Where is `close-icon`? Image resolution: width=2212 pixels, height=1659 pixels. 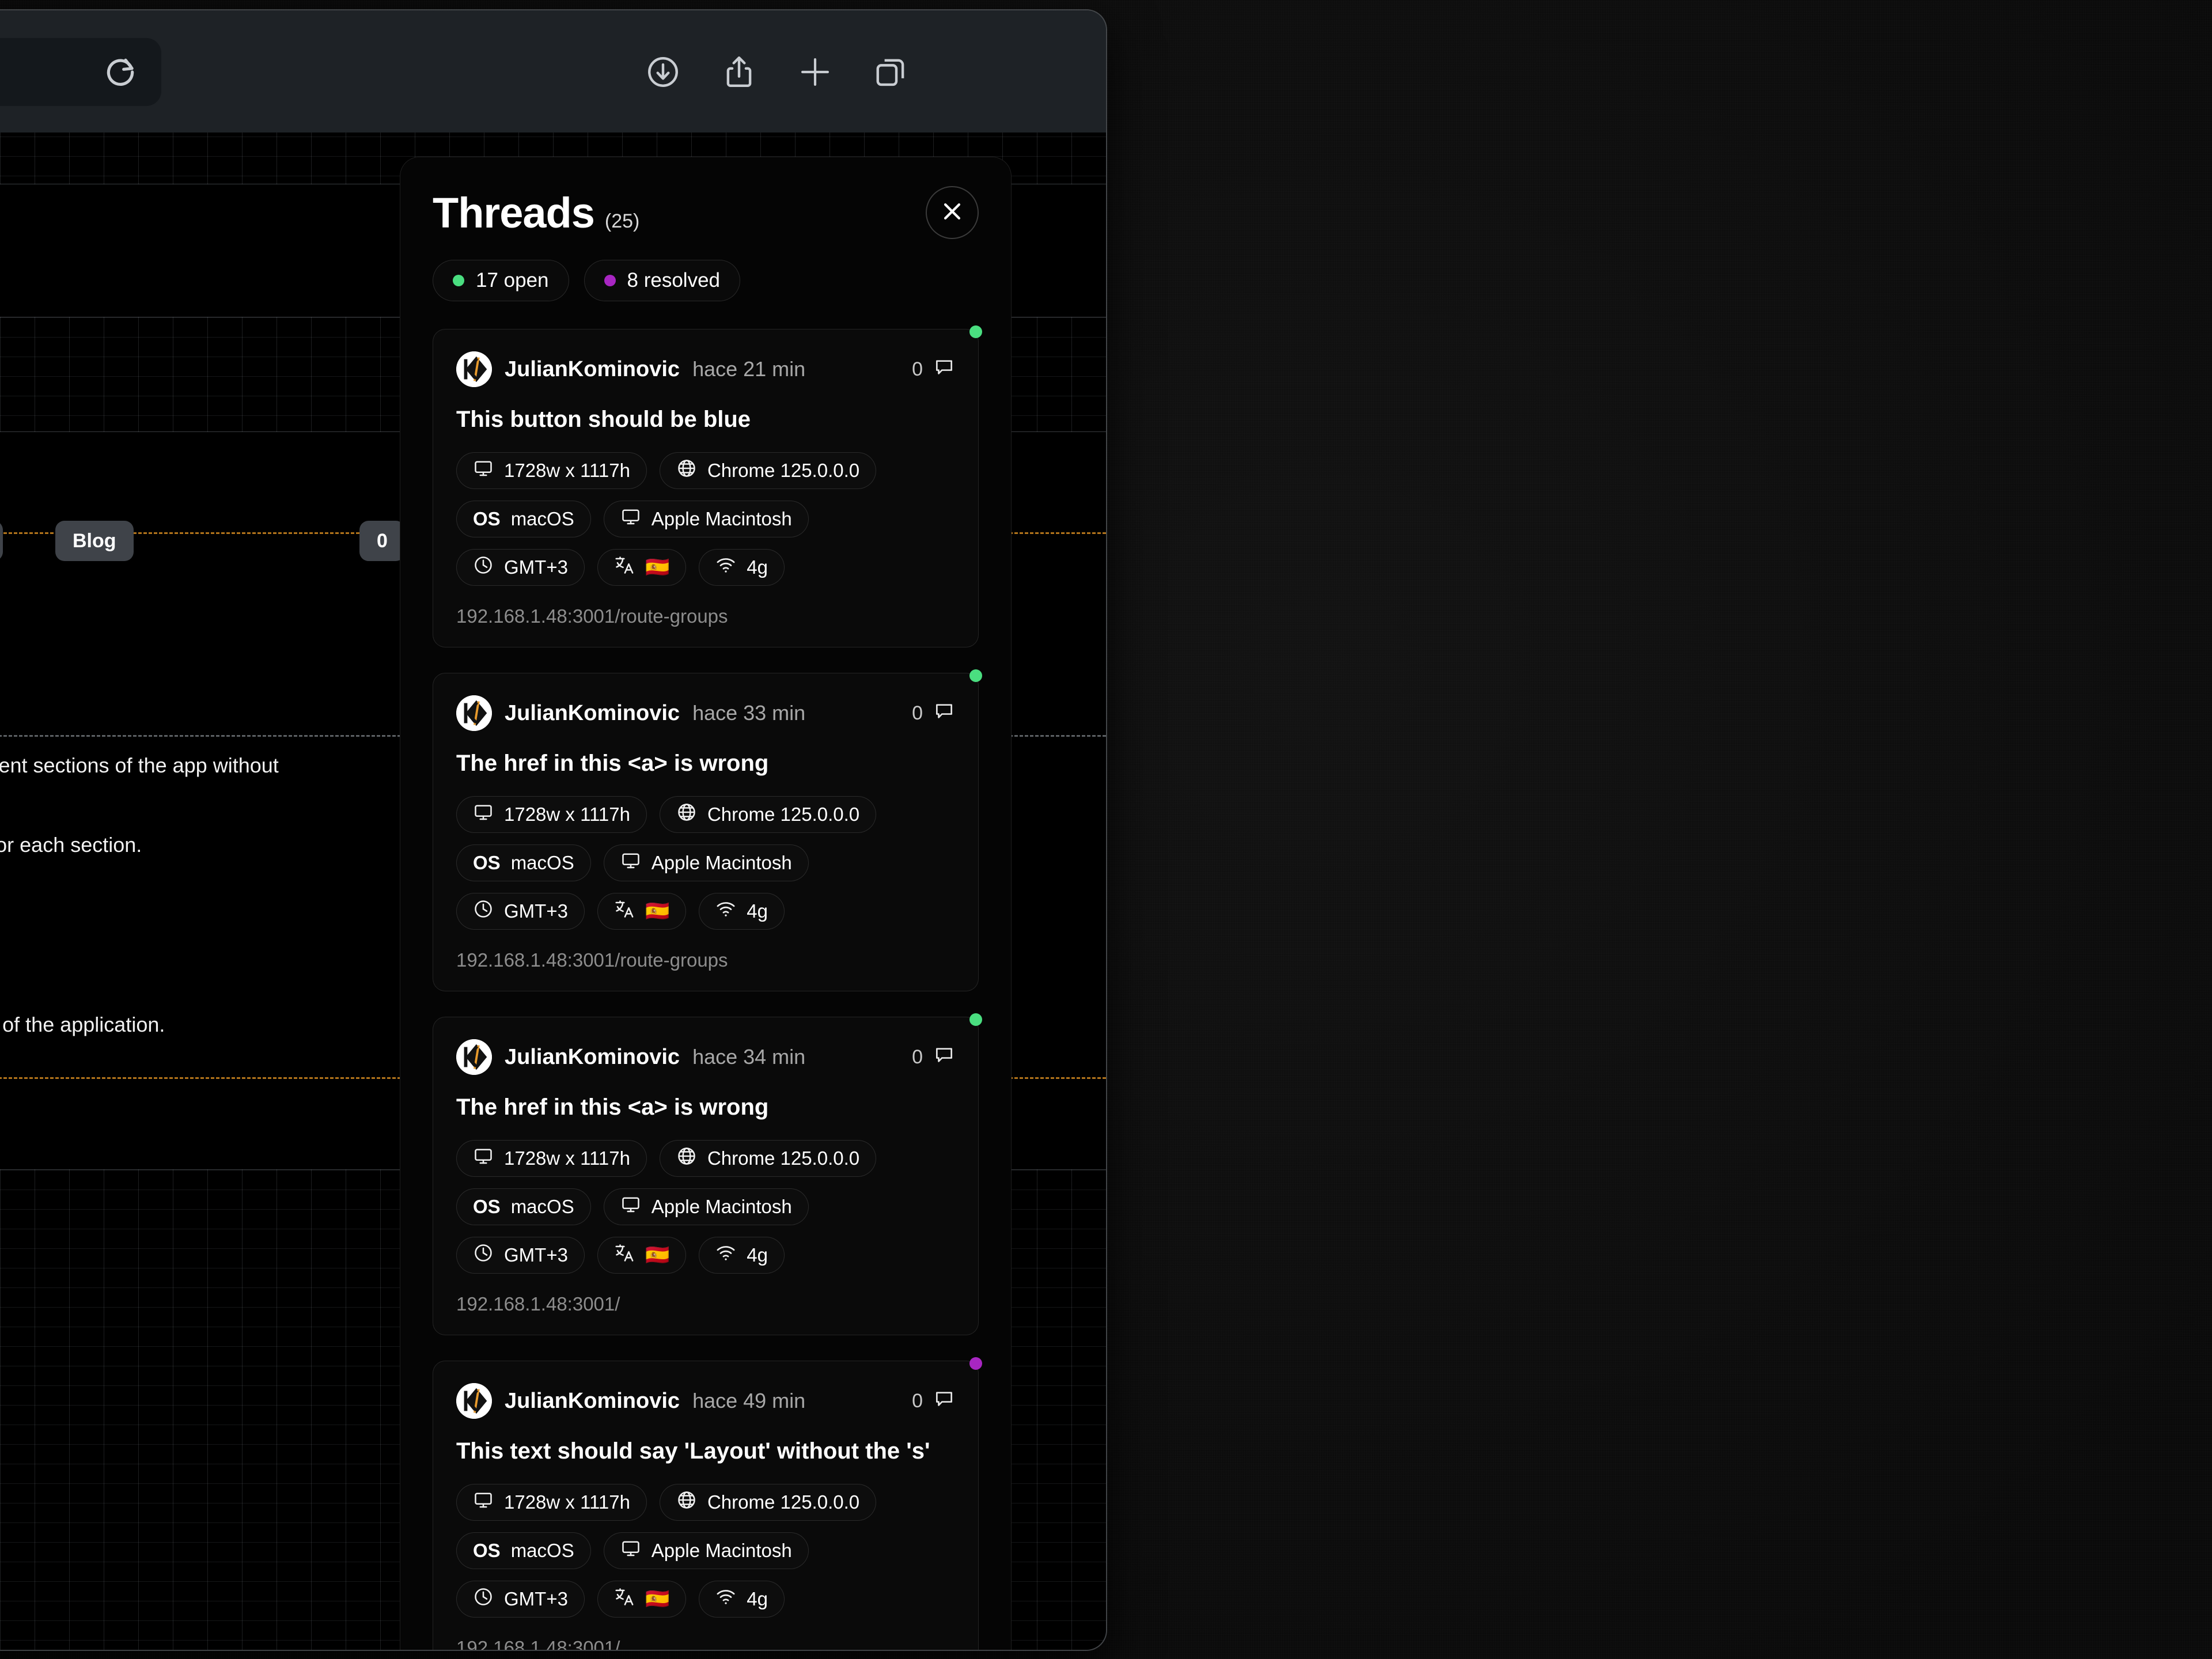
close-icon is located at coordinates (952, 213).